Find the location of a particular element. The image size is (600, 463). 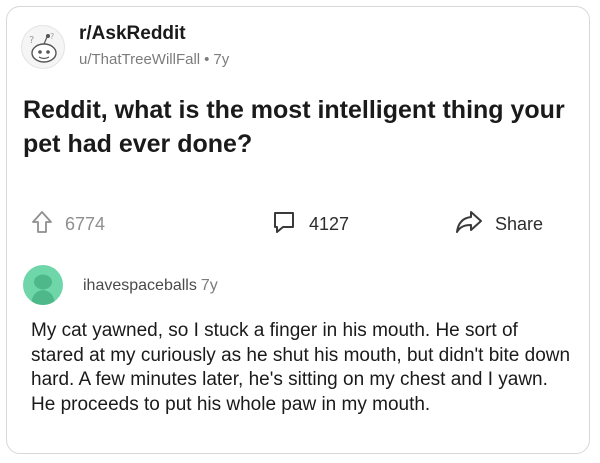

comment-author-line: ihavespaceballs 7y is located at coordinates (150, 286).